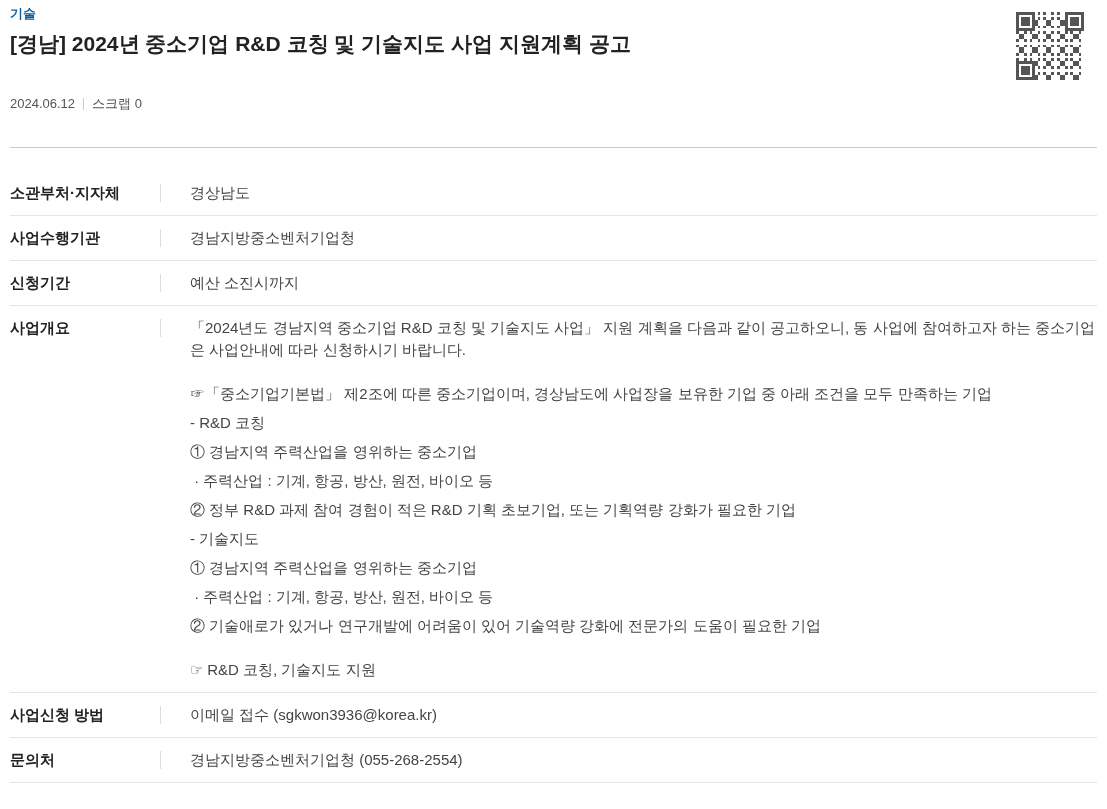  What do you see at coordinates (40, 327) in the screenshot?
I see `row-label: 사업개요` at bounding box center [40, 327].